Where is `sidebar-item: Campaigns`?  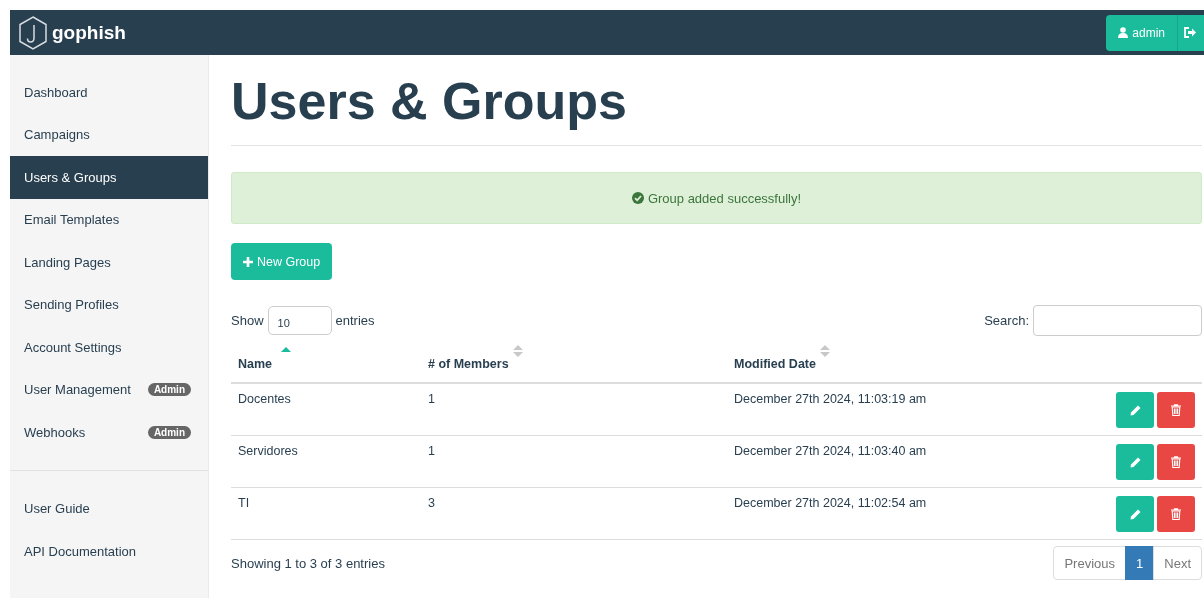
sidebar-item: Campaigns is located at coordinates (109, 134).